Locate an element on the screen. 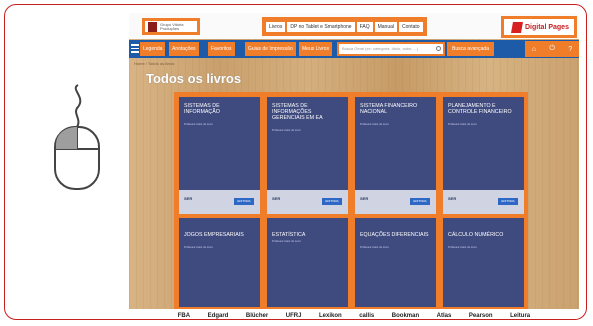  power-icon: ⏻ is located at coordinates (552, 49).